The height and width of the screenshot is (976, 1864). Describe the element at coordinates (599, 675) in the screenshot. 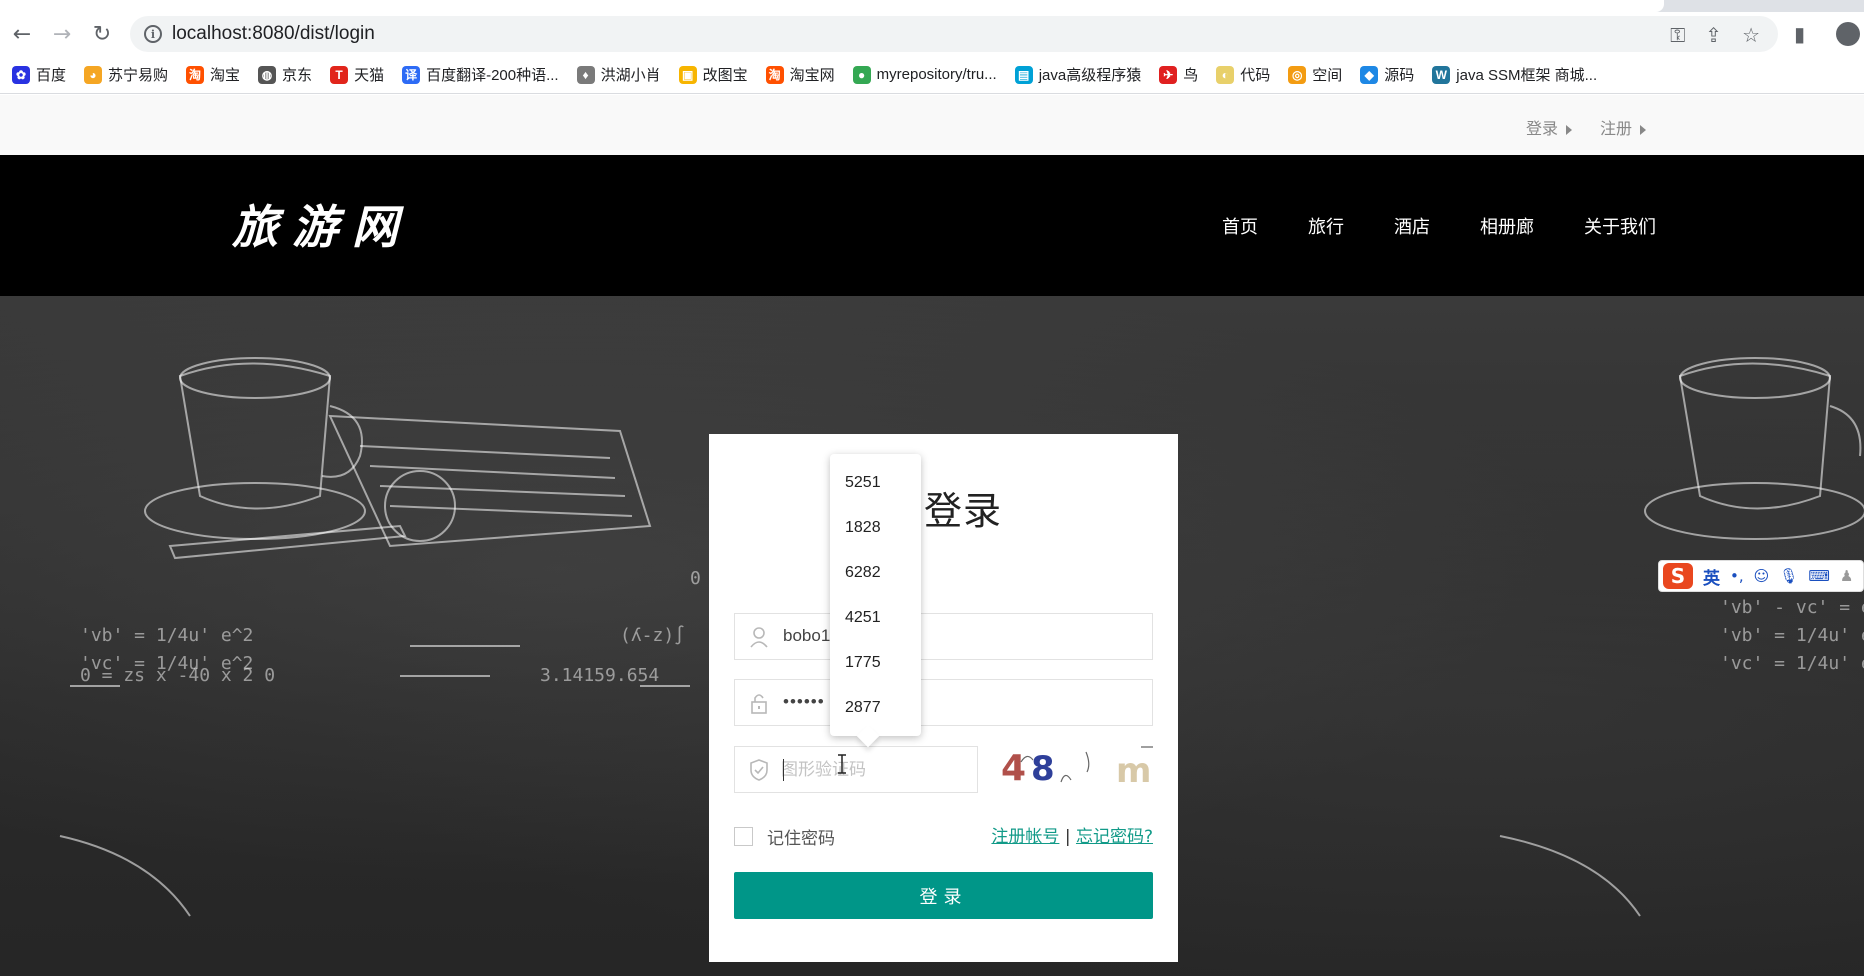

I see `svg-text: 3.14159.654` at that location.